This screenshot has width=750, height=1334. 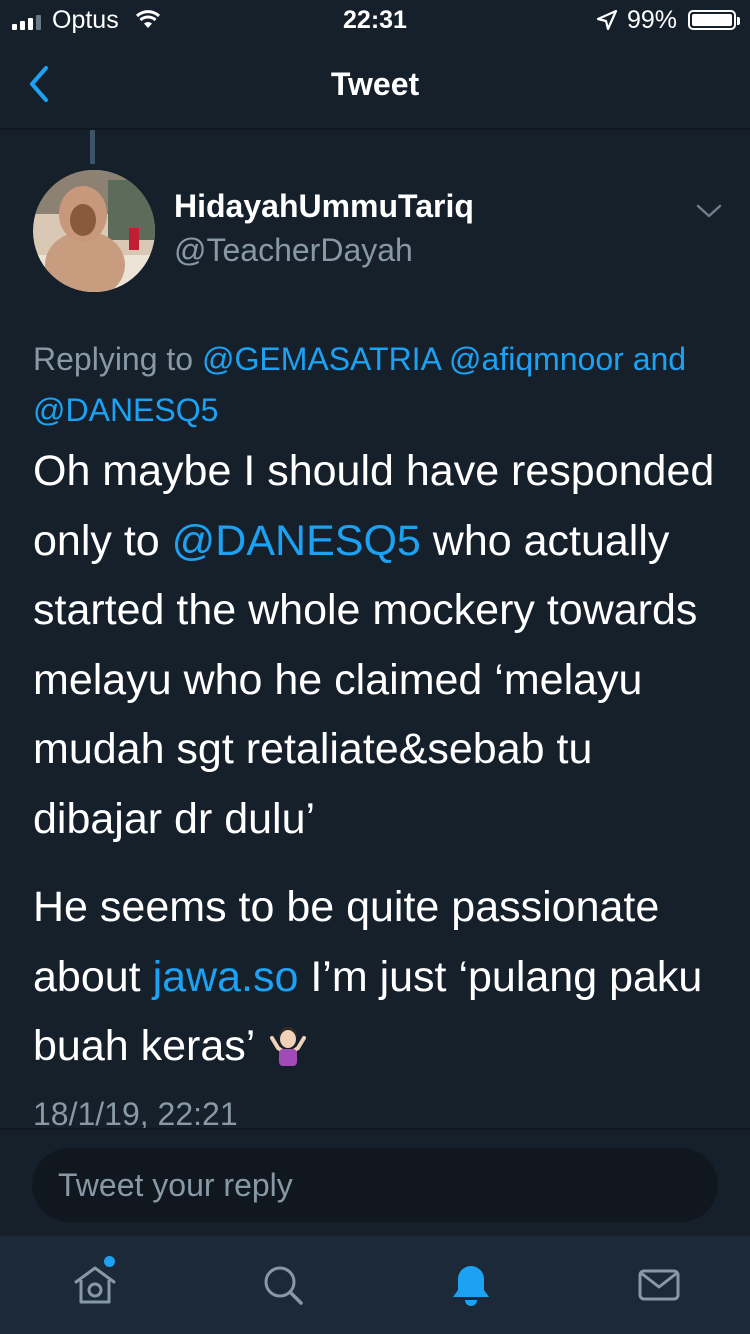 I want to click on nav-bar: Tweet, so click(x=375, y=85).